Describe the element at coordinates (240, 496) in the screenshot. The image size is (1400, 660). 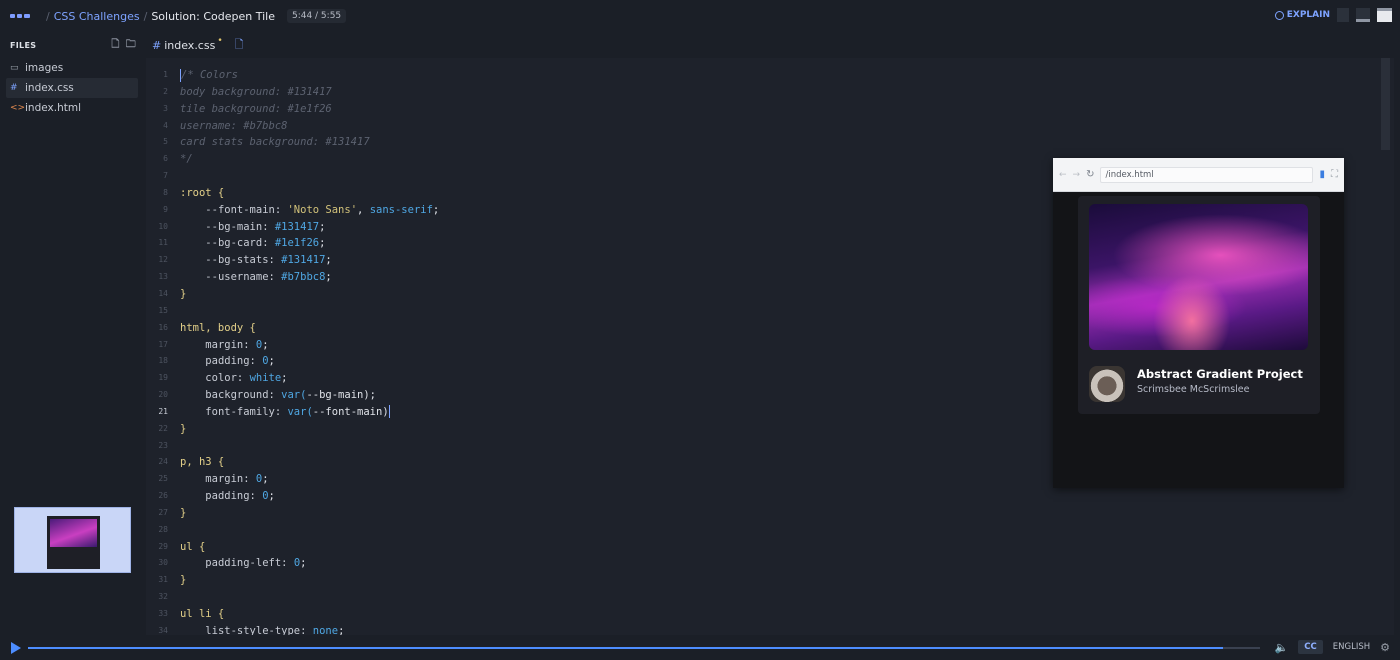
I see `line-text: padding: 0;` at that location.